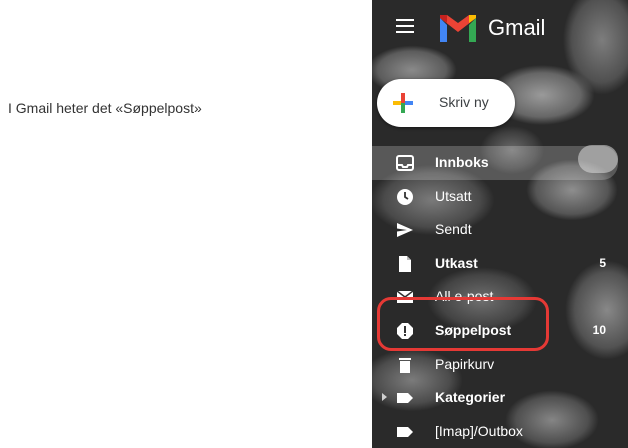 The height and width of the screenshot is (448, 628). I want to click on nav-item-imap-outbox: [Imap]/Outbox, so click(500, 431).